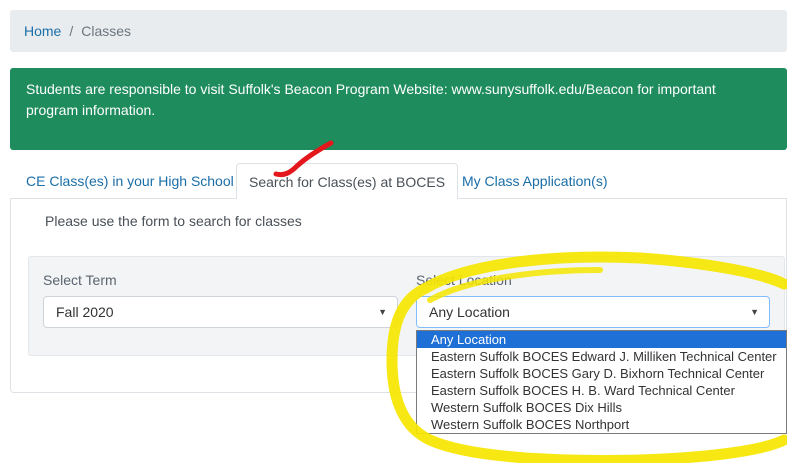 This screenshot has height=463, width=787. Describe the element at coordinates (106, 31) in the screenshot. I see `breadcrumb-current: Classes` at that location.